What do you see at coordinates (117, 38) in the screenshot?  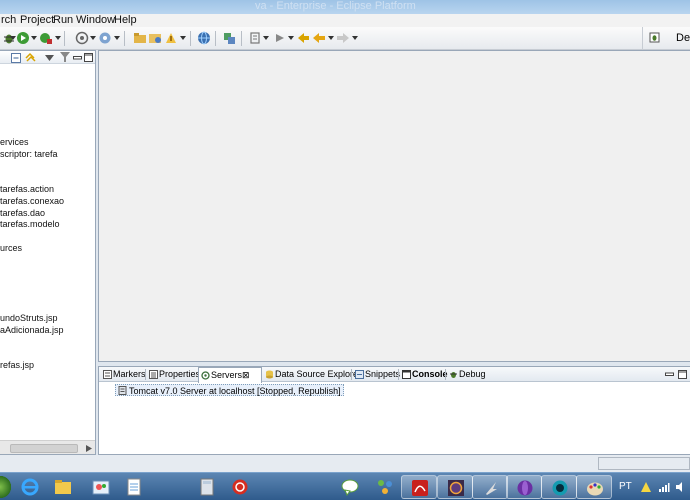 I see `deploy-dropdown-arrow` at bounding box center [117, 38].